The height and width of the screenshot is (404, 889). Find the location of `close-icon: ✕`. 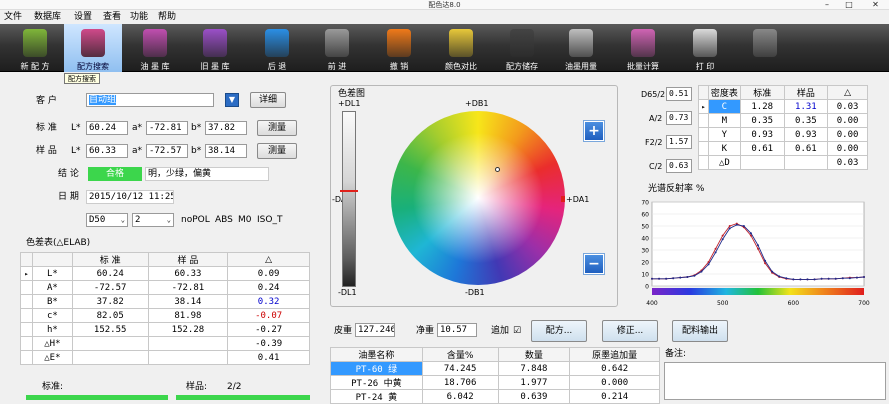

close-icon: ✕ is located at coordinates (875, 5).